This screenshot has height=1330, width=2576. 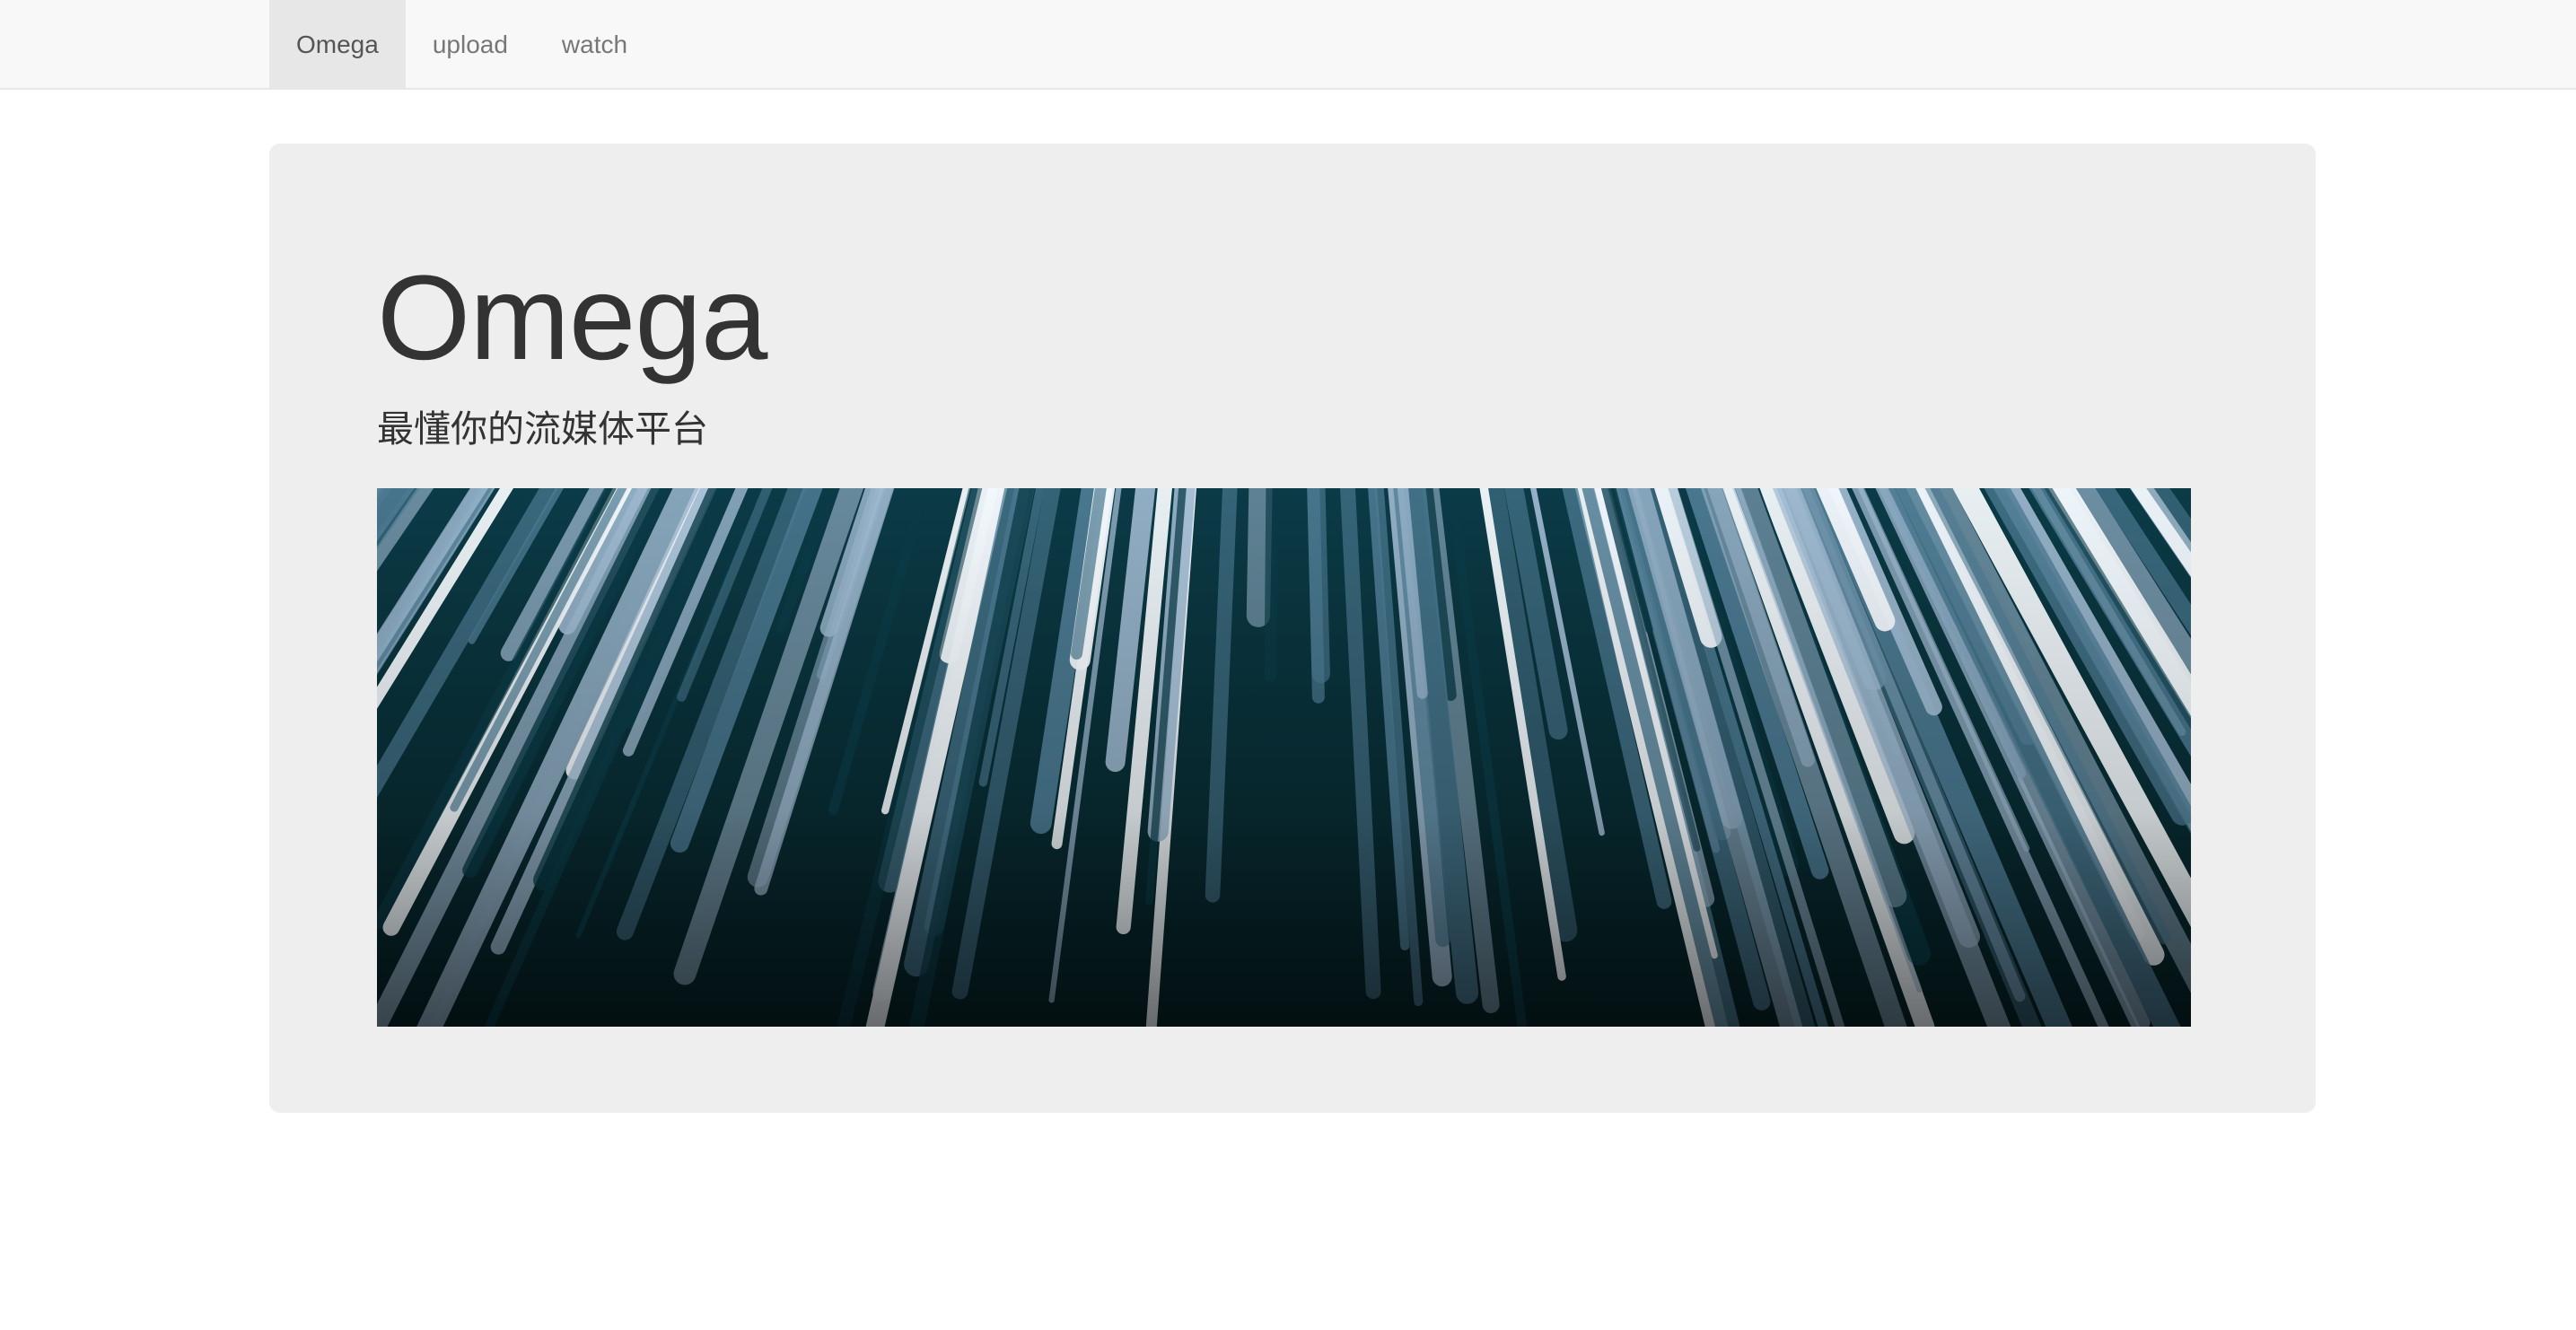 I want to click on nav-list: Omega upload watch, so click(x=461, y=45).